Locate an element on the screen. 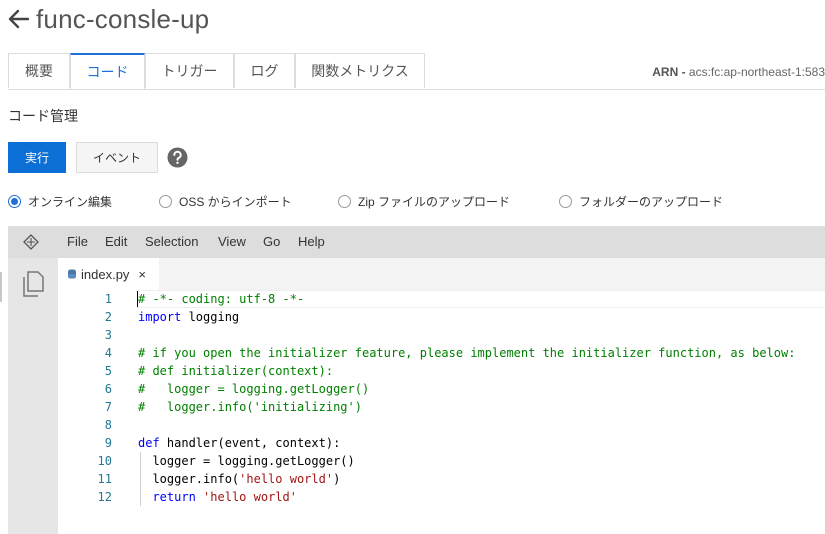 Image resolution: width=825 pixels, height=534 pixels. code-line: 6 # logger = logging.getLogger() is located at coordinates (441, 389).